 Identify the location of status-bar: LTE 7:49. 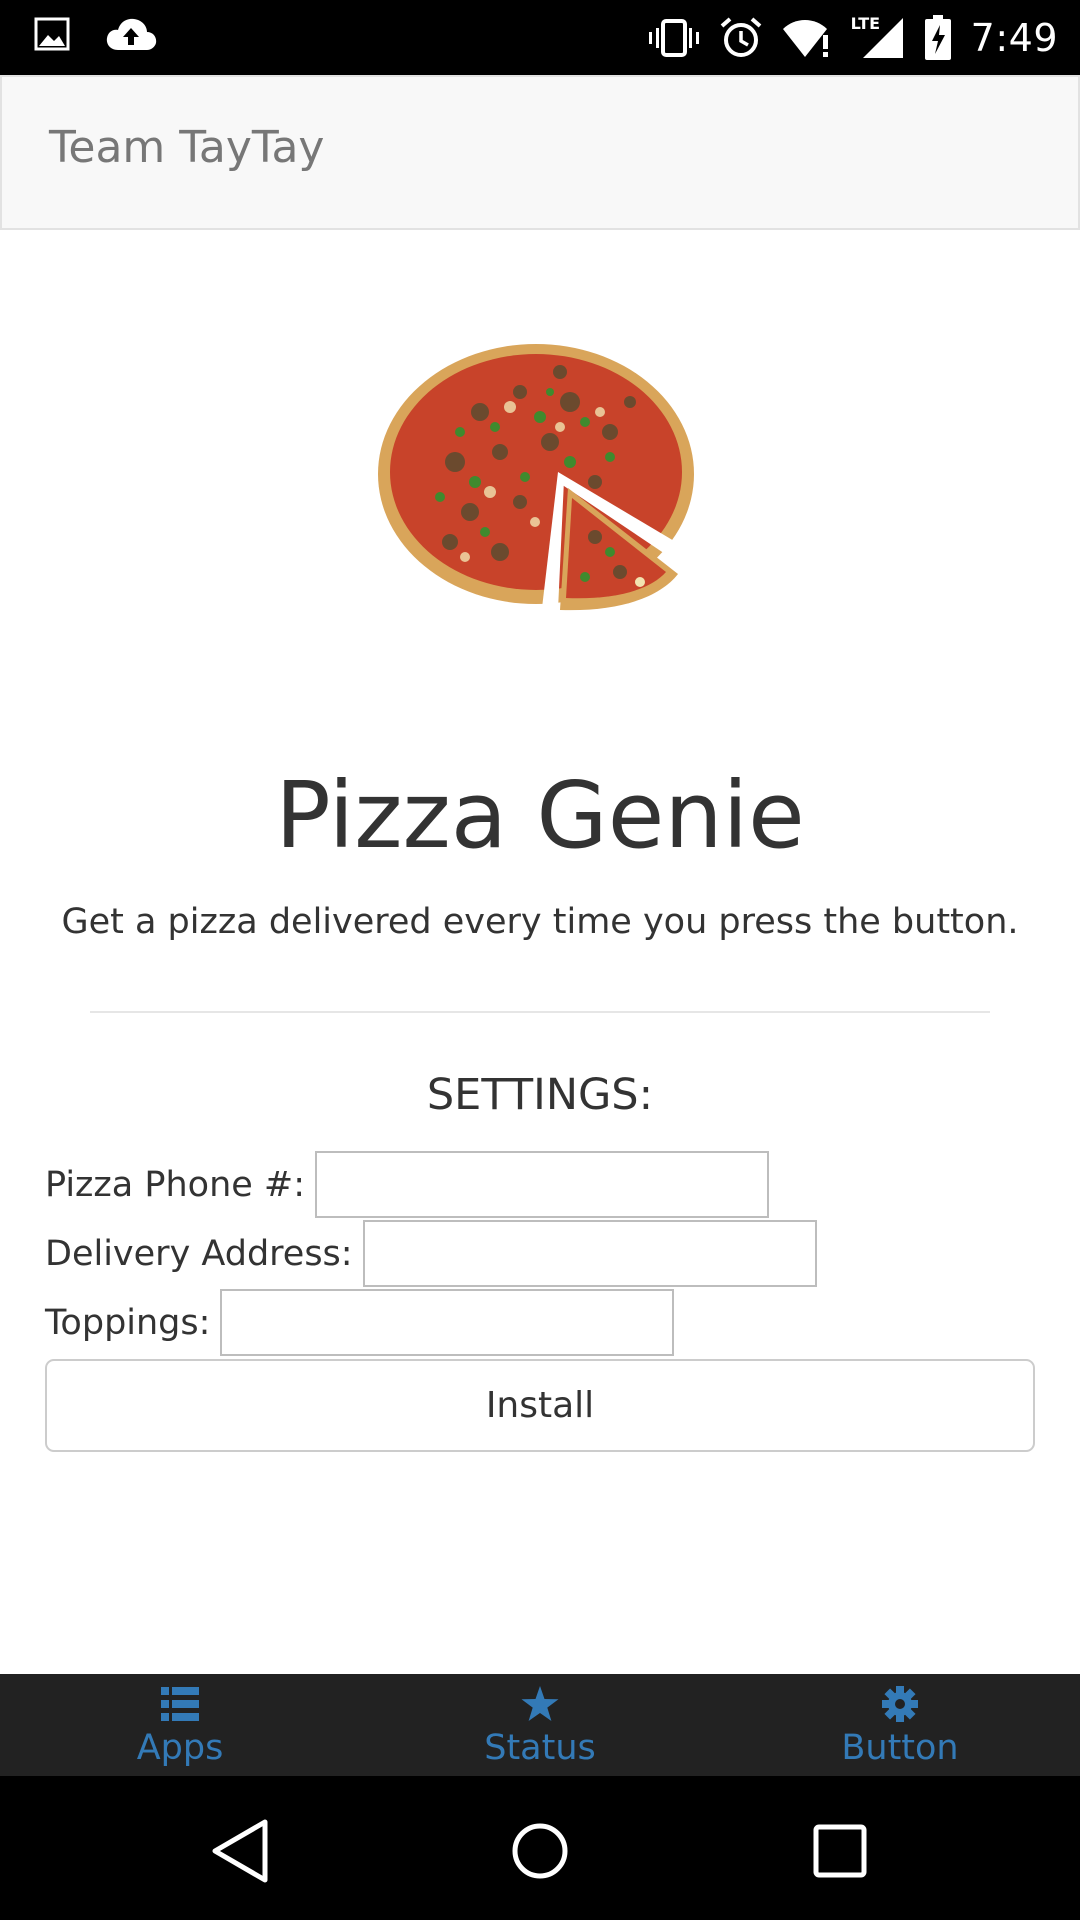
(540, 37).